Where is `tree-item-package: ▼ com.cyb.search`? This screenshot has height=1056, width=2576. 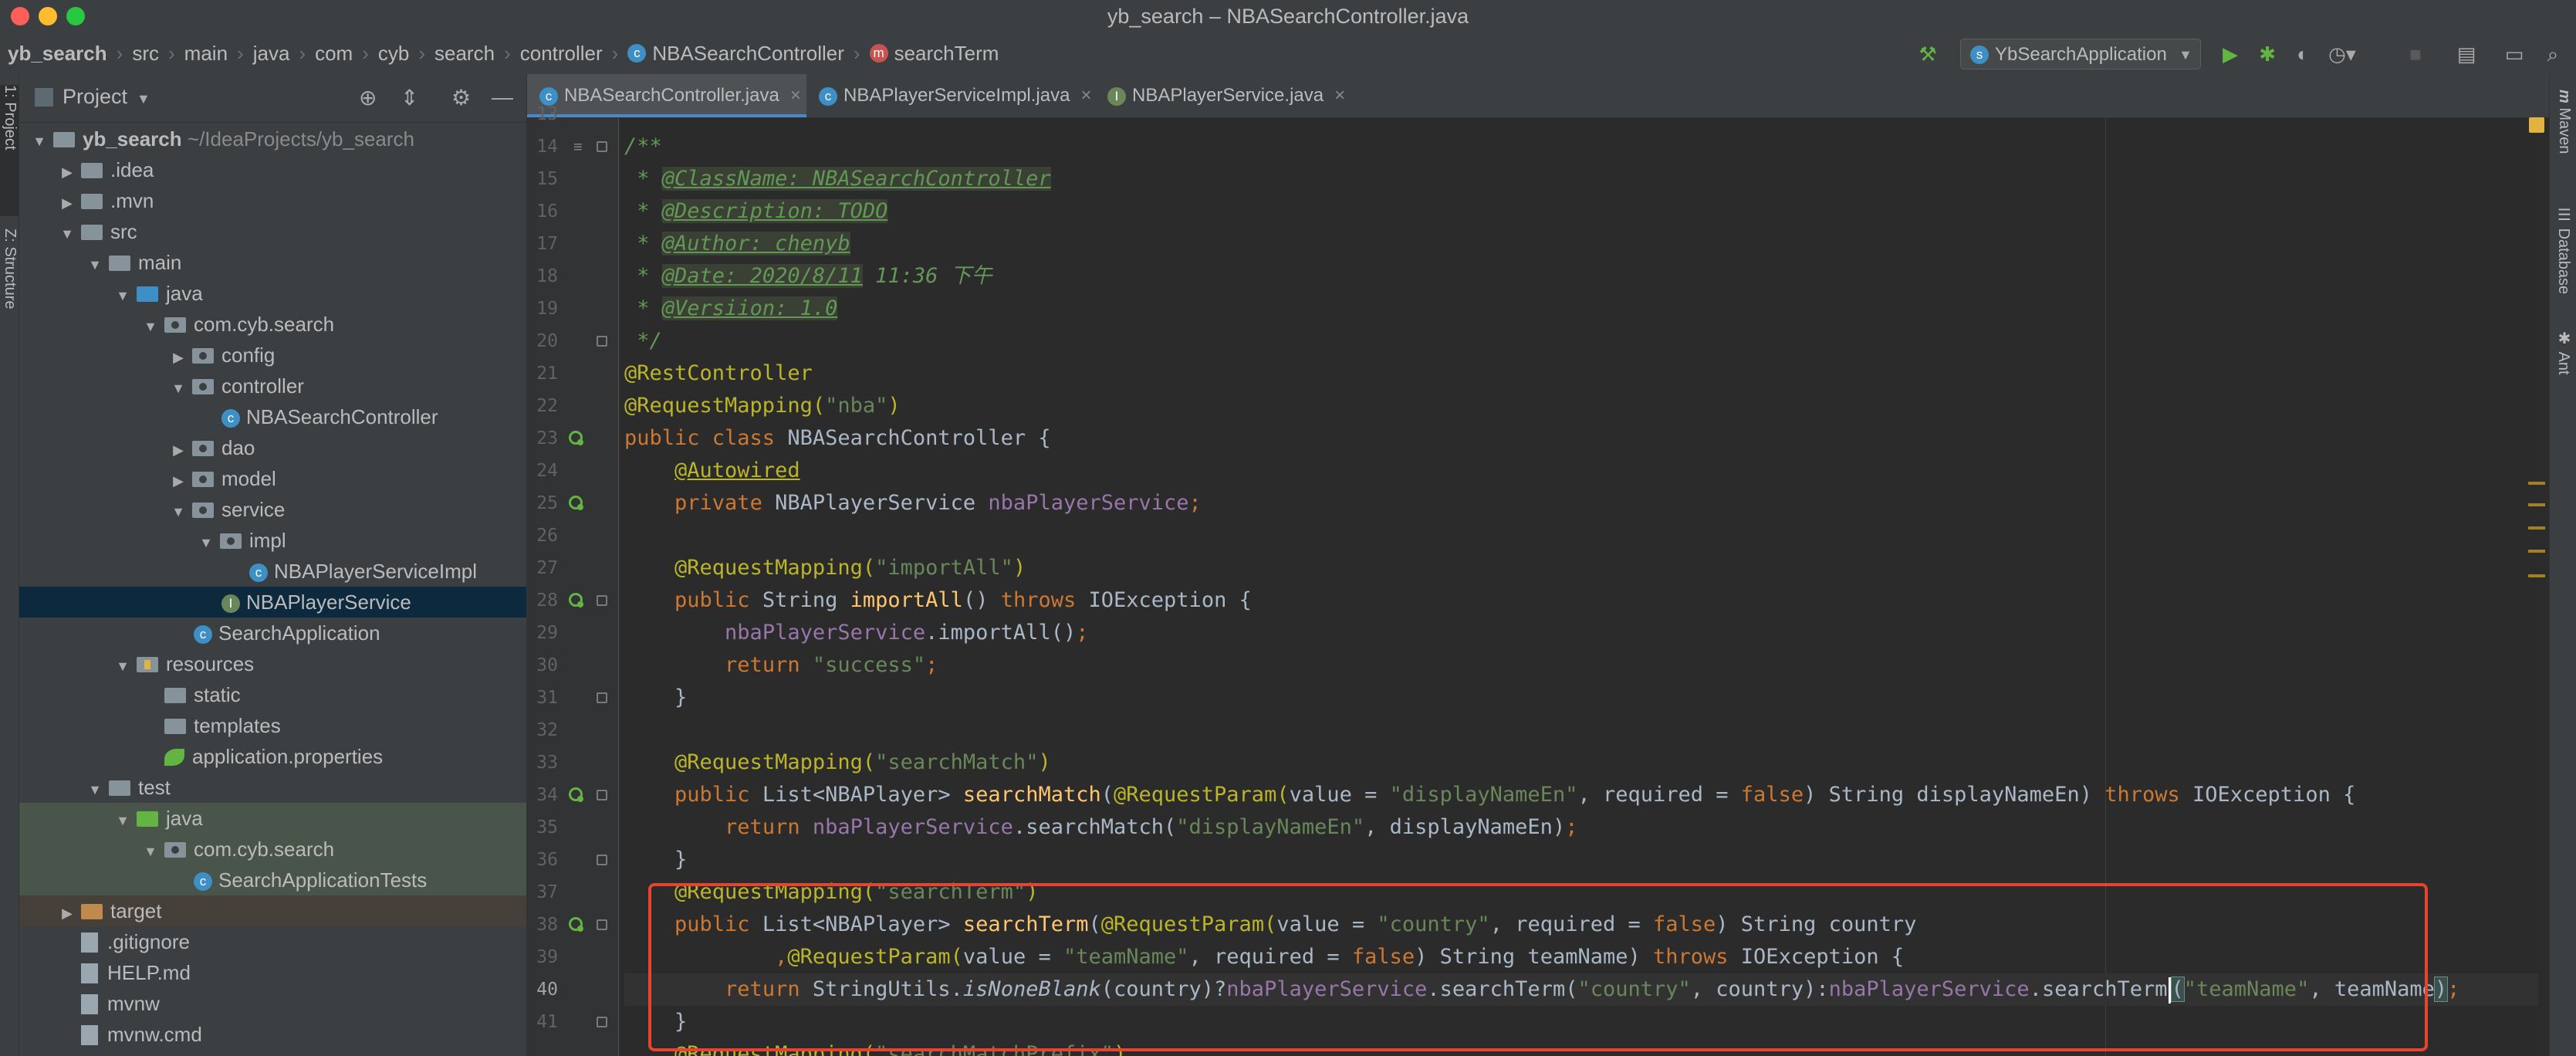 tree-item-package: ▼ com.cyb.search is located at coordinates (272, 324).